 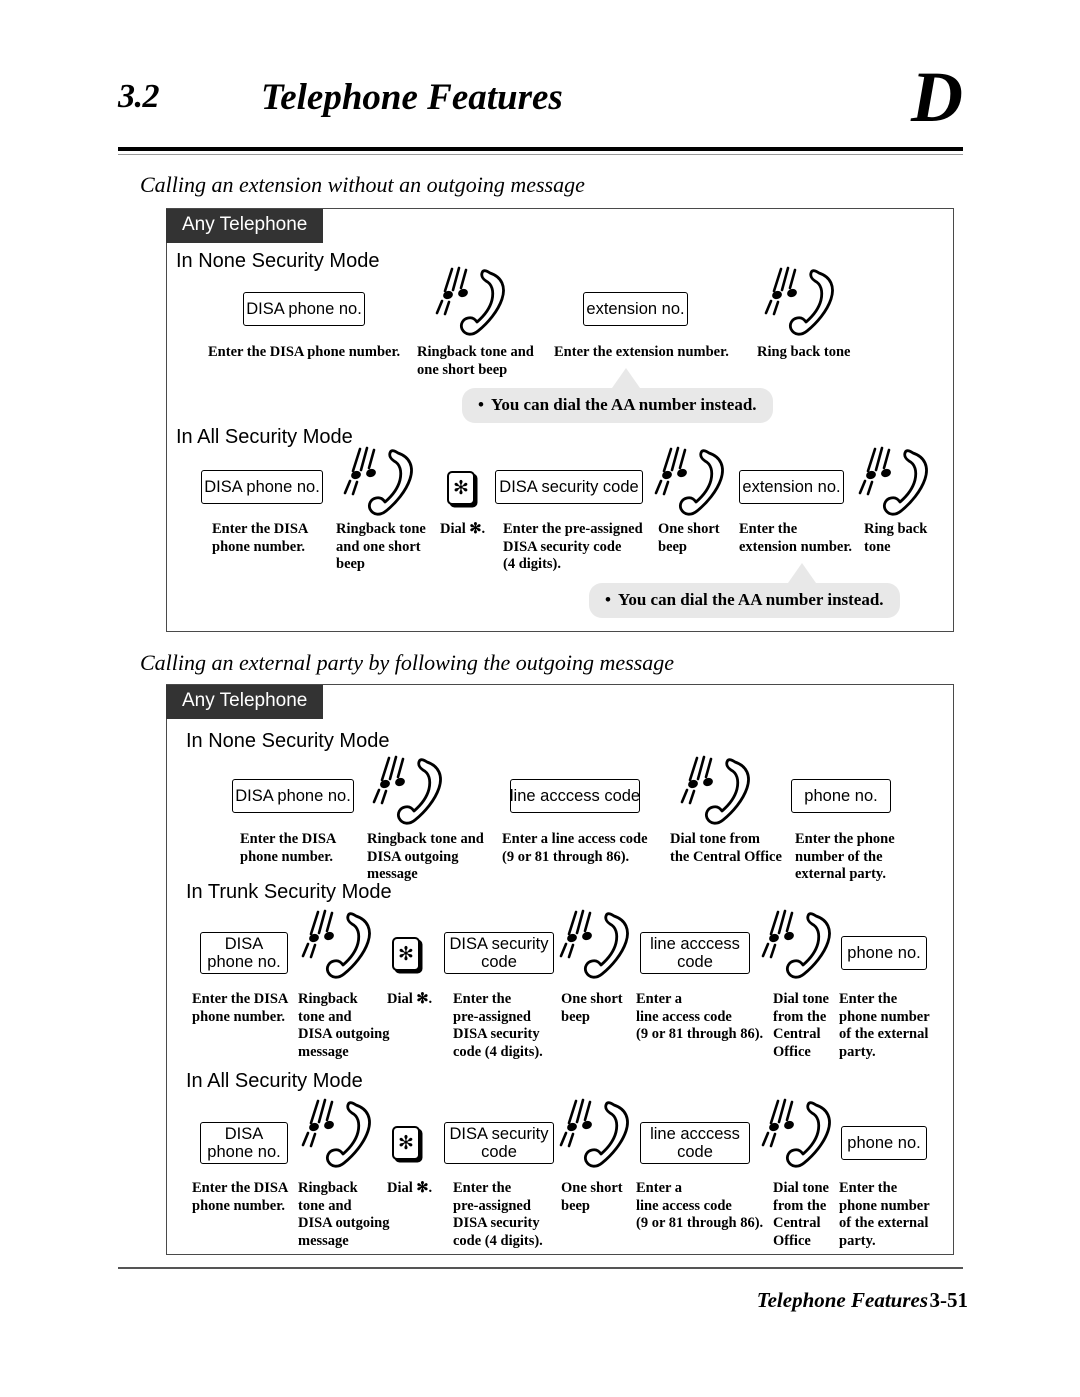 What do you see at coordinates (791, 487) in the screenshot?
I see `flow-box-extension-no-2: extension no.` at bounding box center [791, 487].